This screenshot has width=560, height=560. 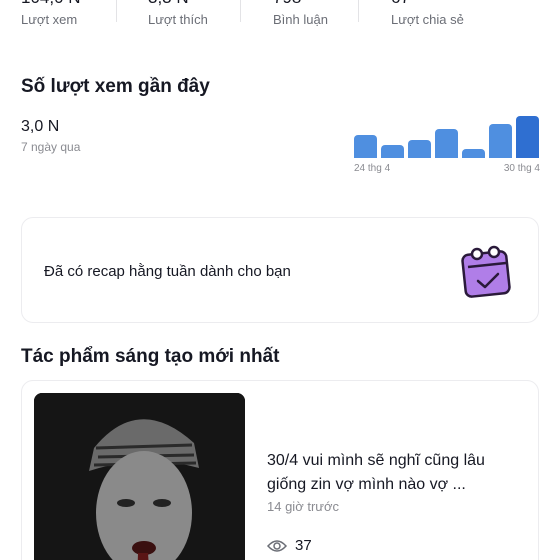 What do you see at coordinates (303, 545) in the screenshot?
I see `video-view-count: 37` at bounding box center [303, 545].